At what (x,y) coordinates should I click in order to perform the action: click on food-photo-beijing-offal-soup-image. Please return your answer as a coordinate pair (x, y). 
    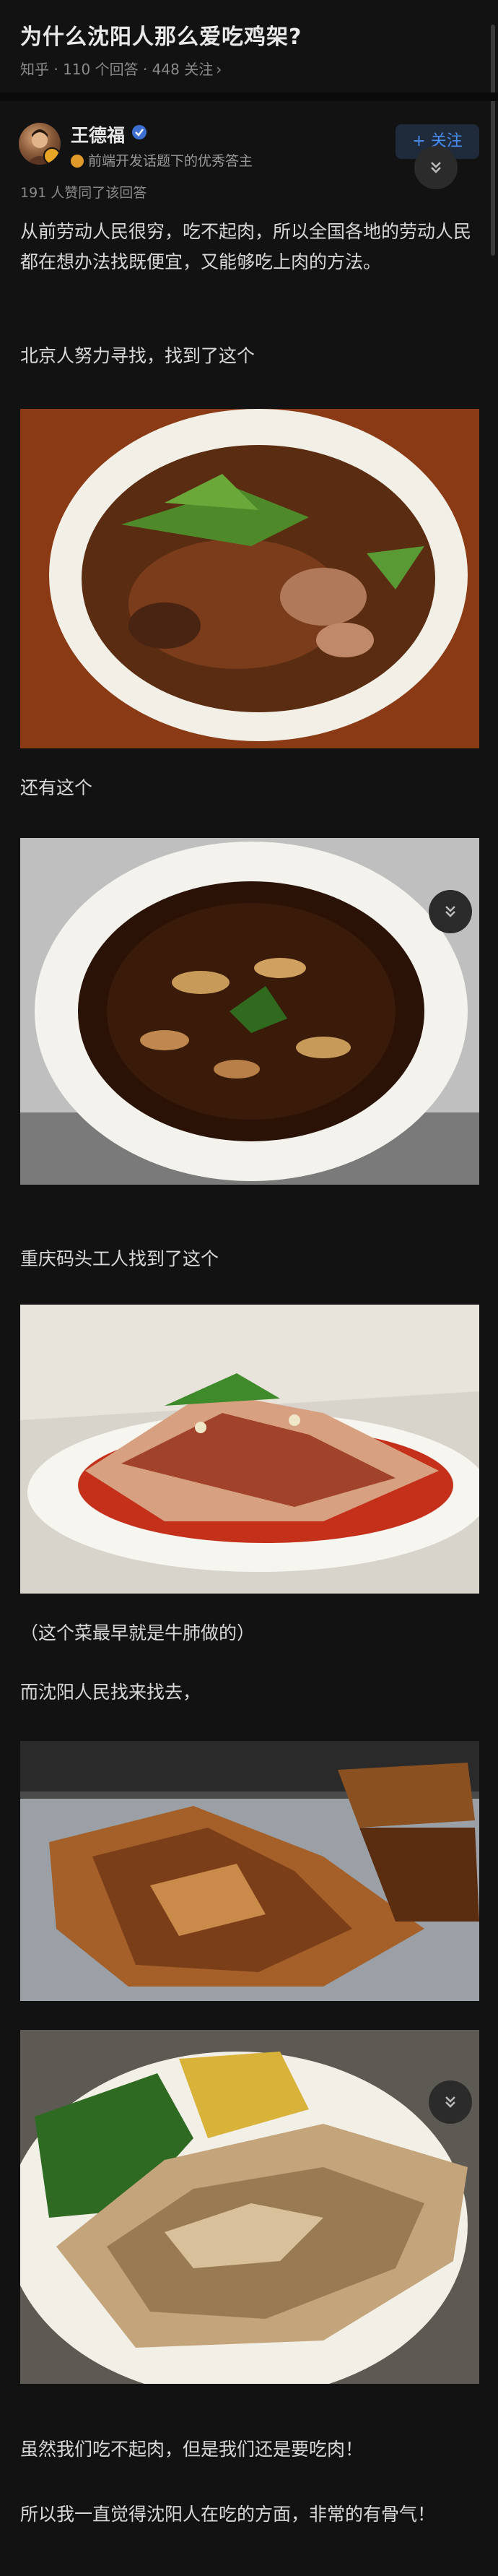
    Looking at the image, I should click on (249, 1011).